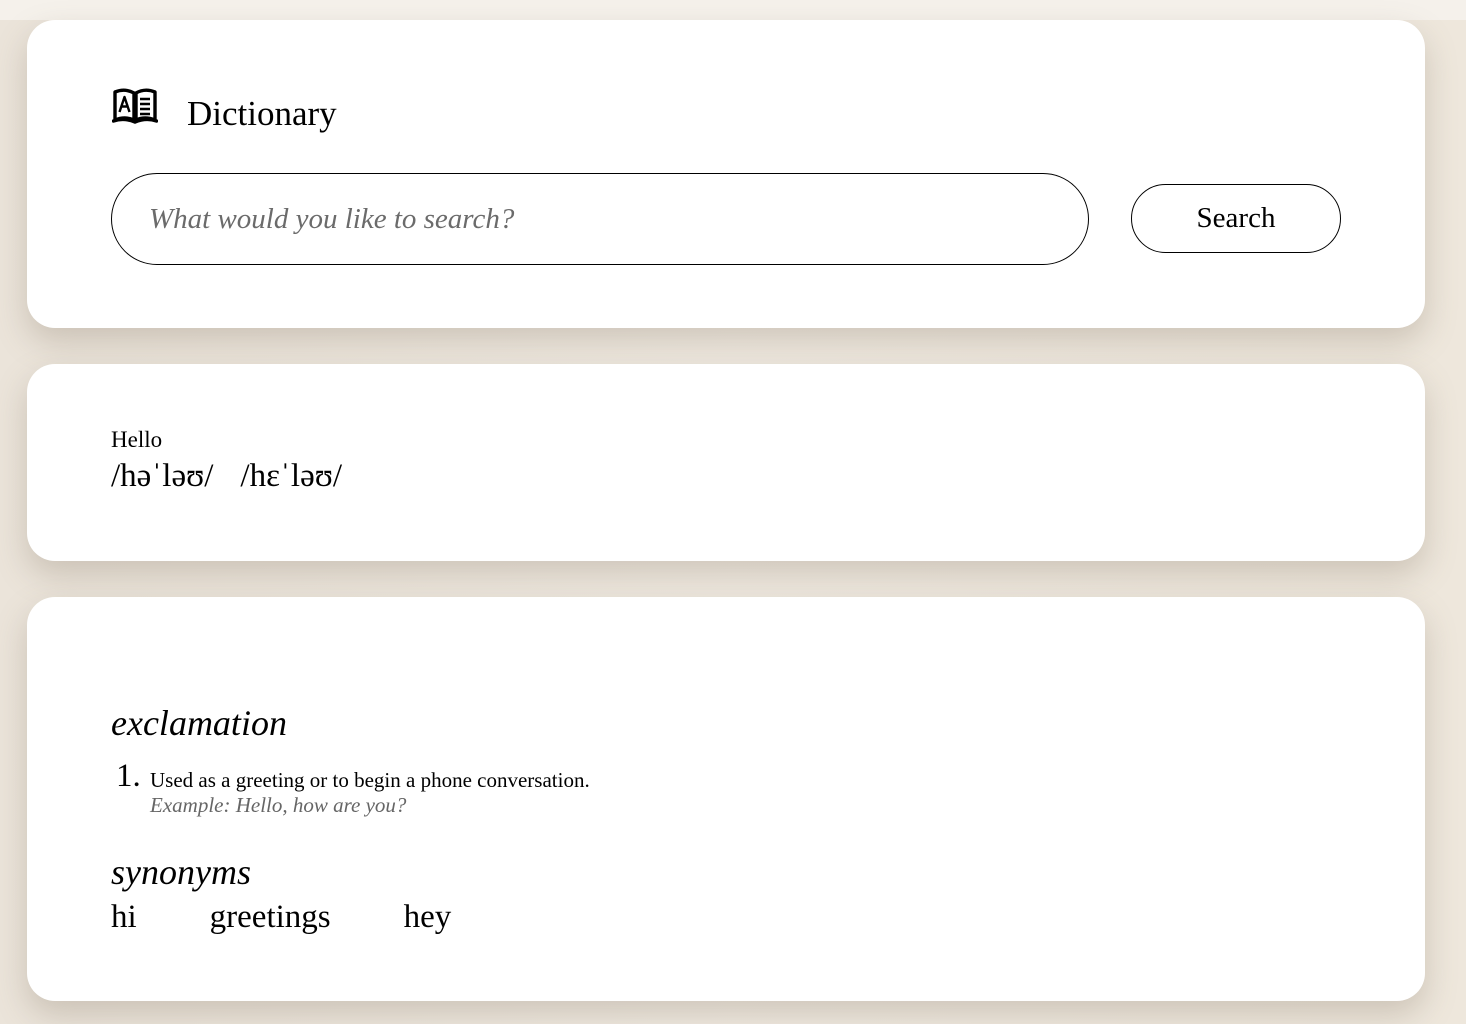  What do you see at coordinates (135, 106) in the screenshot?
I see `open-book-icon` at bounding box center [135, 106].